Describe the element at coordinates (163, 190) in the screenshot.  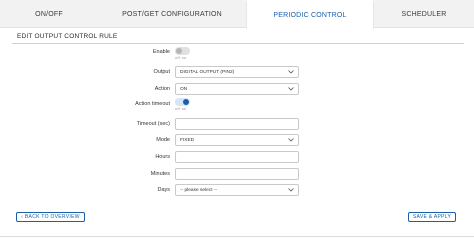
I see `days-label: Days` at that location.